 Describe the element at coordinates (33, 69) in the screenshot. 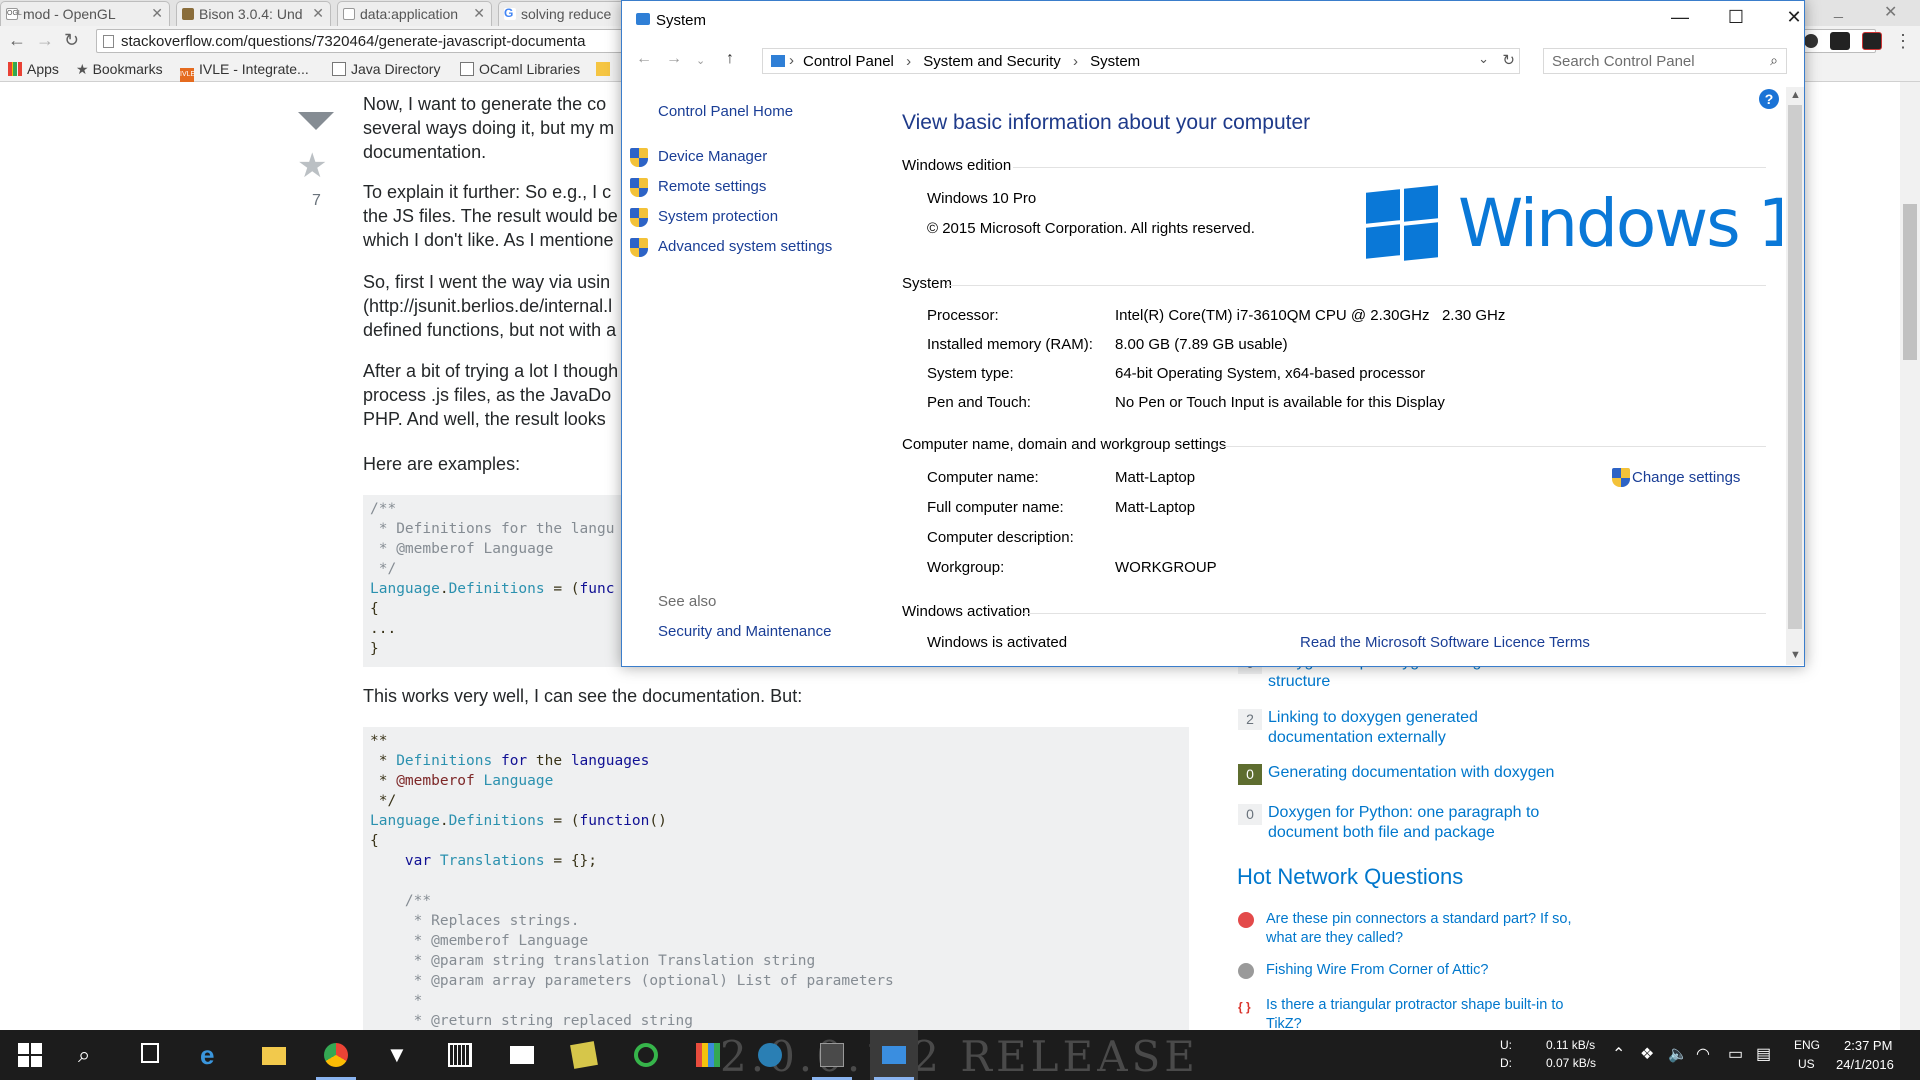

I see `bookmark-apps: Apps` at that location.